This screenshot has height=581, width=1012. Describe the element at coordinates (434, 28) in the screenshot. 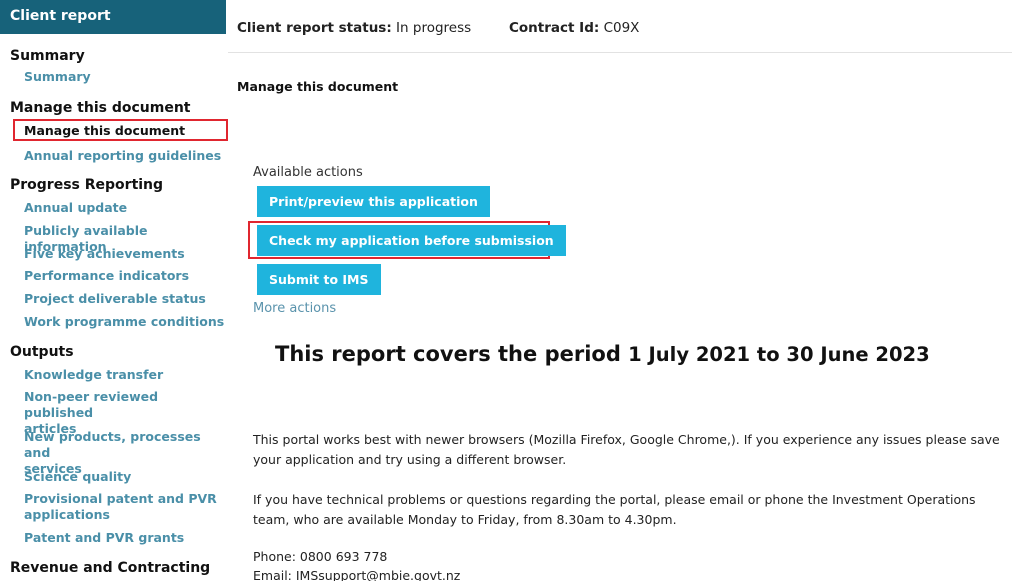

I see `status-value: In progress` at that location.